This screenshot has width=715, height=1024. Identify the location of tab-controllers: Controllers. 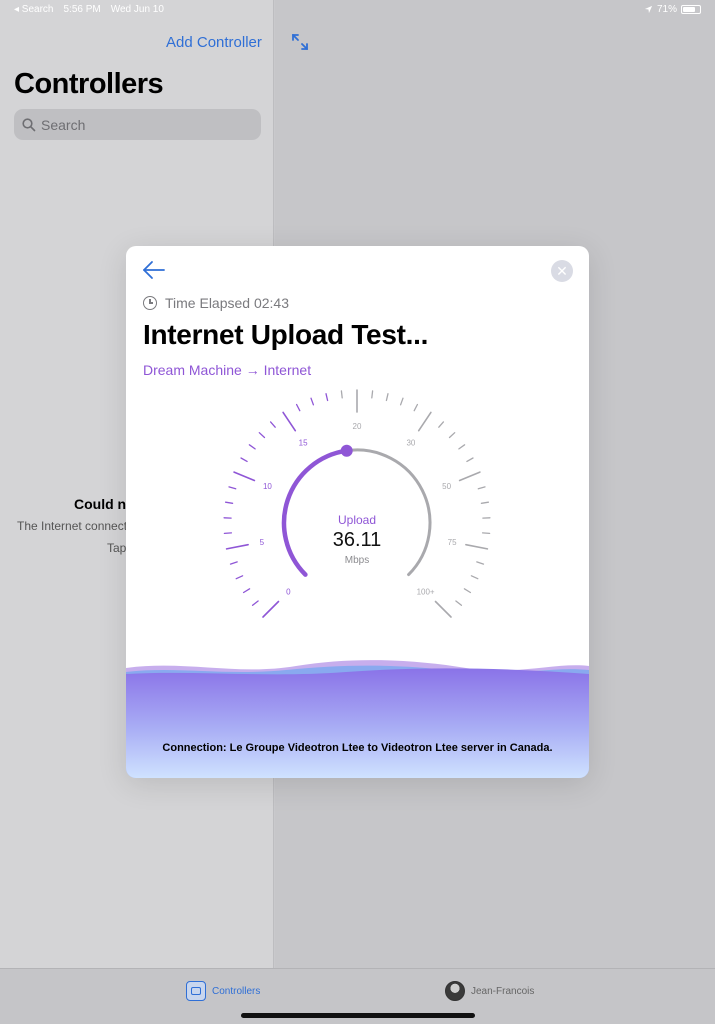
(223, 991).